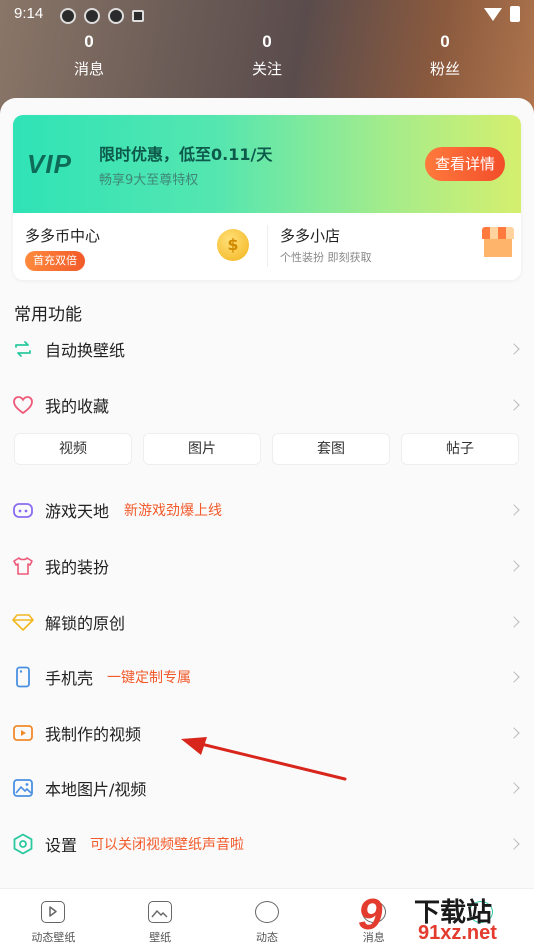 Image resolution: width=534 pixels, height=950 pixels. I want to click on stat-label: 关注, so click(266, 69).